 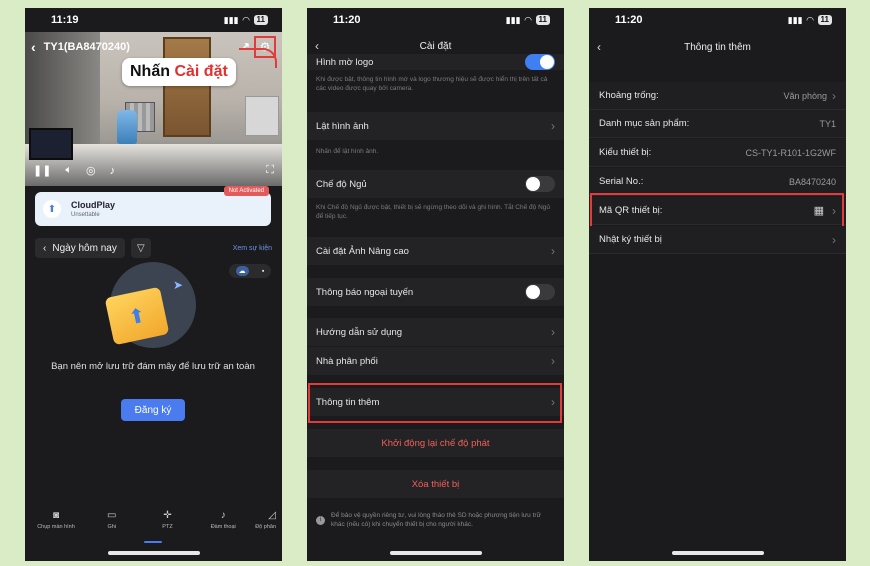 I want to click on user-guide-row: Hướng dẫn sử dụng ›, so click(x=435, y=332).